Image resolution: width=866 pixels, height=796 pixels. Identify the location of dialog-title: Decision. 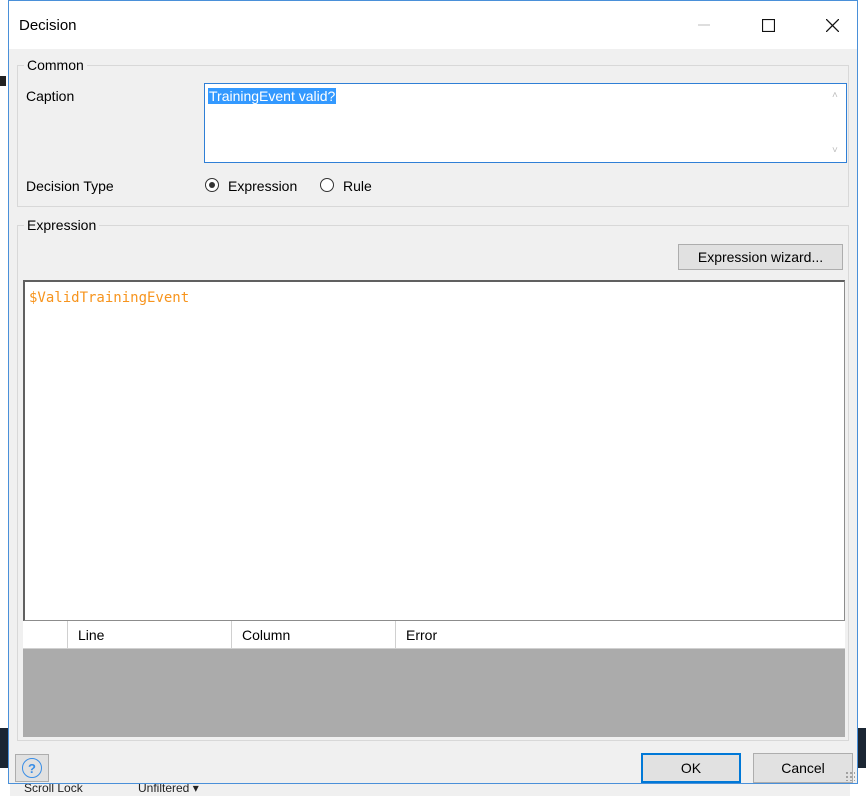
(48, 25).